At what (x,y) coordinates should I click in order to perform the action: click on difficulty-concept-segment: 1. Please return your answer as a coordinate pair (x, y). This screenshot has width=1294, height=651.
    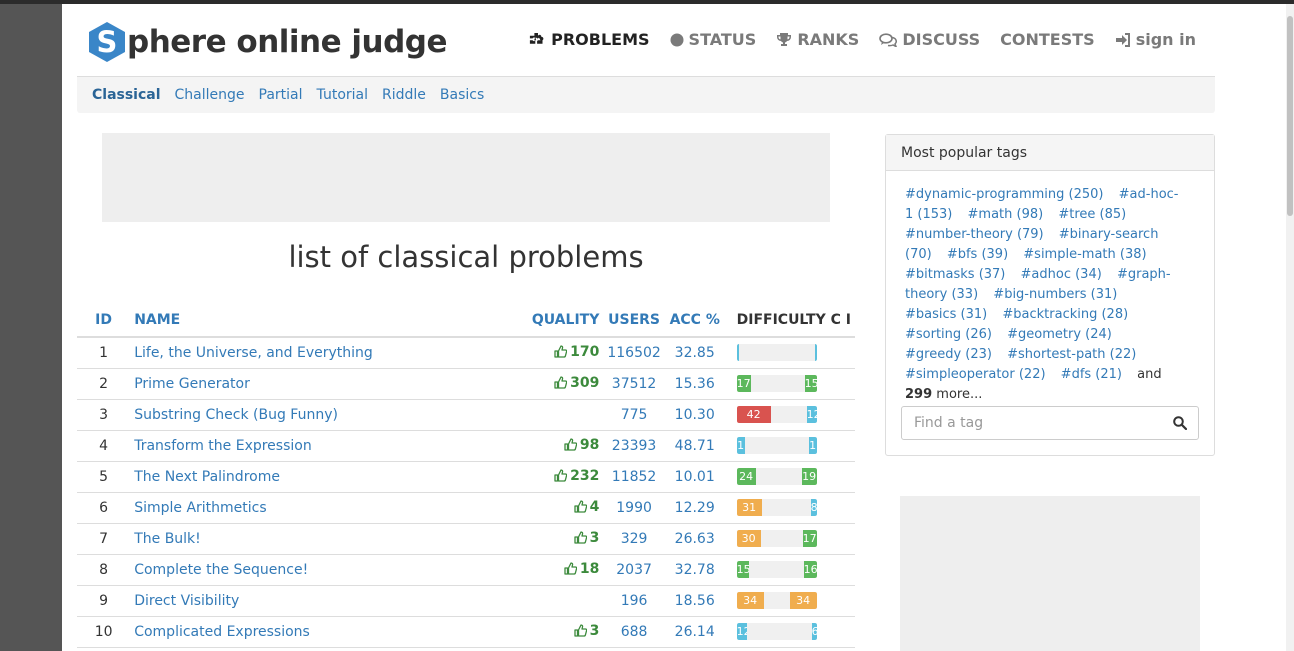
    Looking at the image, I should click on (740, 445).